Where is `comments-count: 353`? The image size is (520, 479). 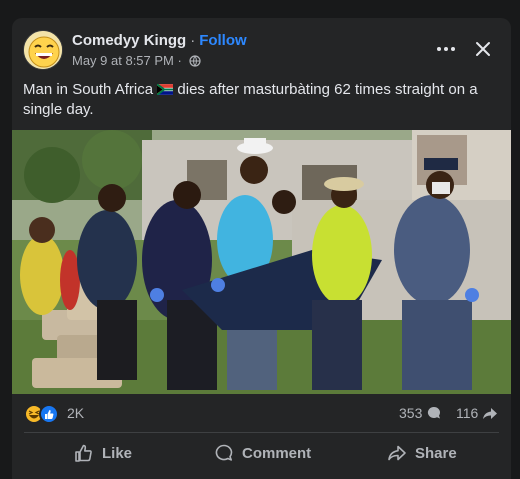 comments-count: 353 is located at coordinates (420, 413).